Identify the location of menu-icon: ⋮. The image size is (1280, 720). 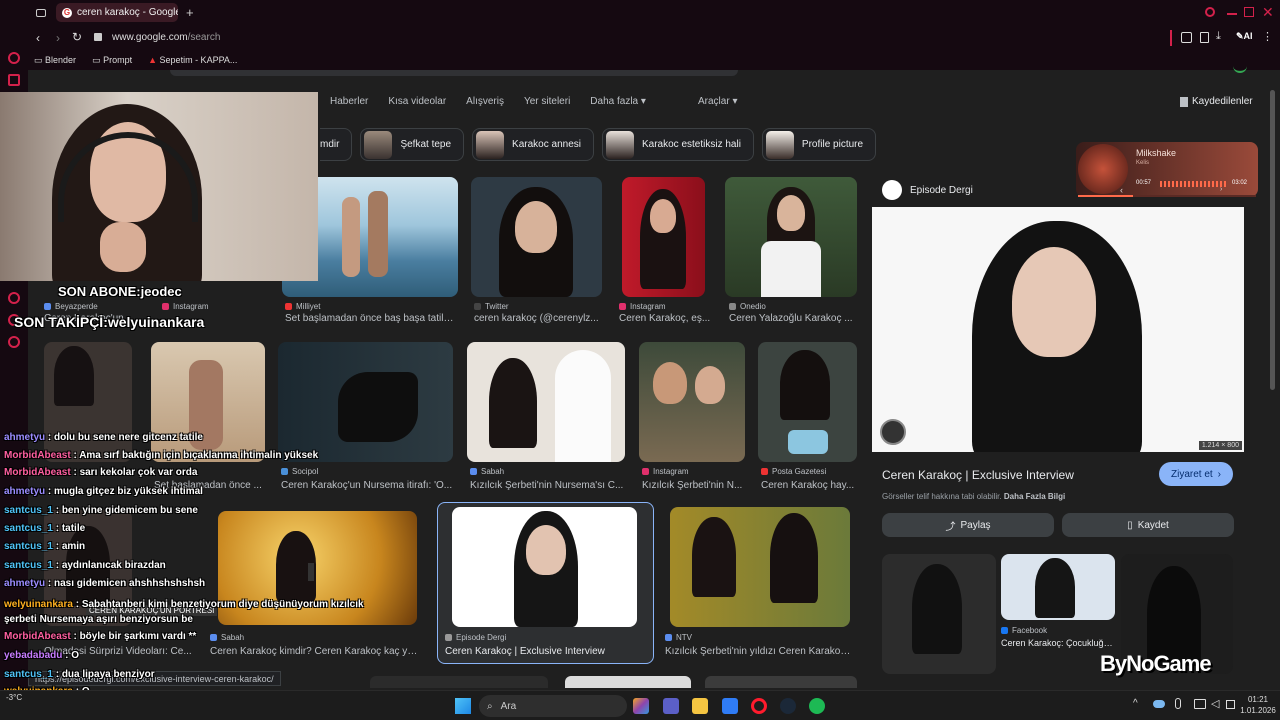
(1267, 36).